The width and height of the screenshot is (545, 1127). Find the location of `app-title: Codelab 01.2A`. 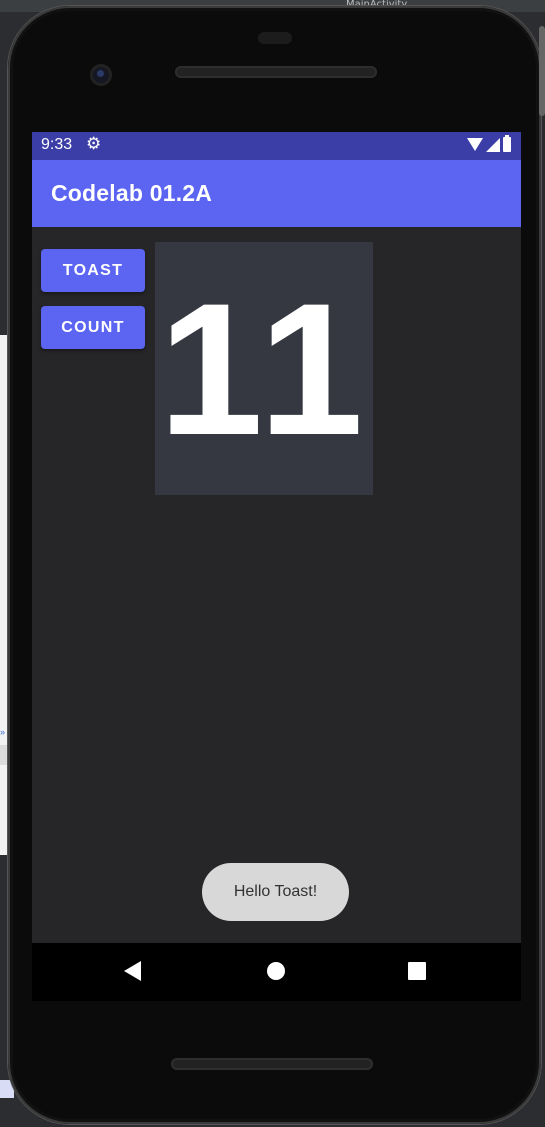

app-title: Codelab 01.2A is located at coordinates (132, 193).